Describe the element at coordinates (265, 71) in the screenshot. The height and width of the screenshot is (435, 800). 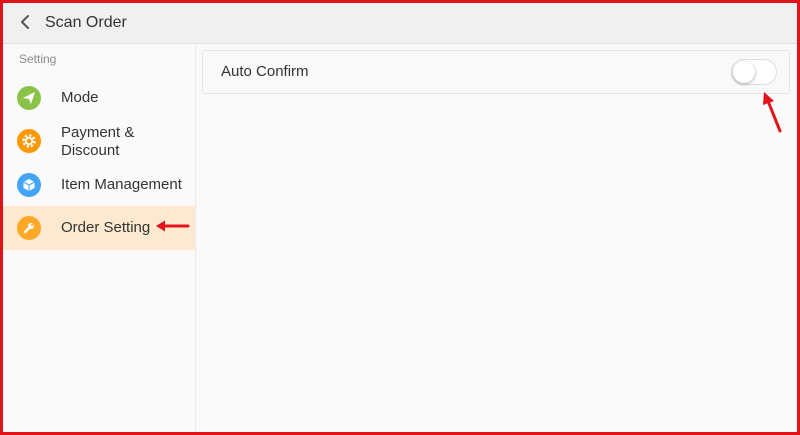
I see `setting-label: Auto Confirm` at that location.